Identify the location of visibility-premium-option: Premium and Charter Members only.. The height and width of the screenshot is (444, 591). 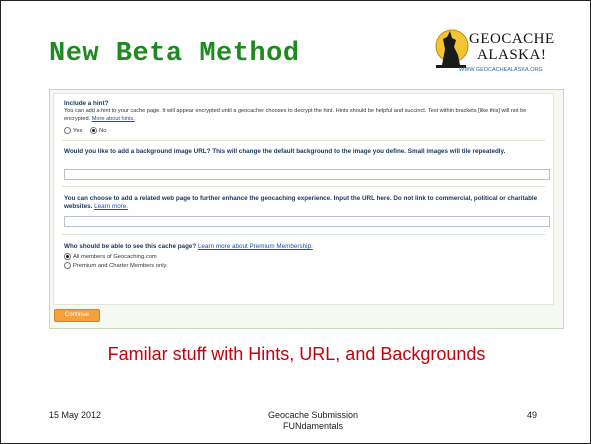
(116, 265).